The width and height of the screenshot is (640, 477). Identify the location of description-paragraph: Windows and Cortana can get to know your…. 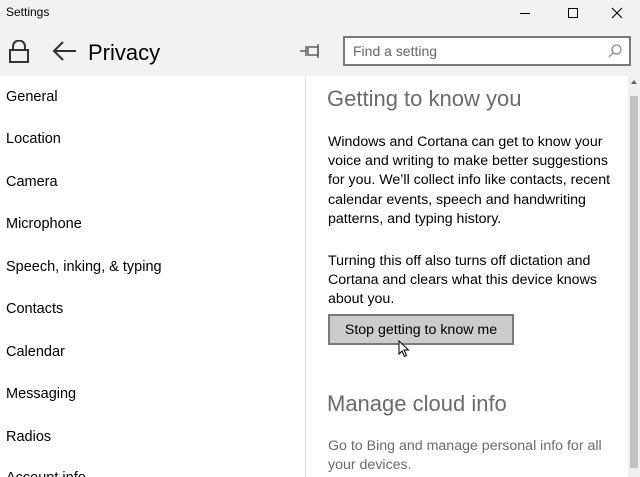
(469, 180).